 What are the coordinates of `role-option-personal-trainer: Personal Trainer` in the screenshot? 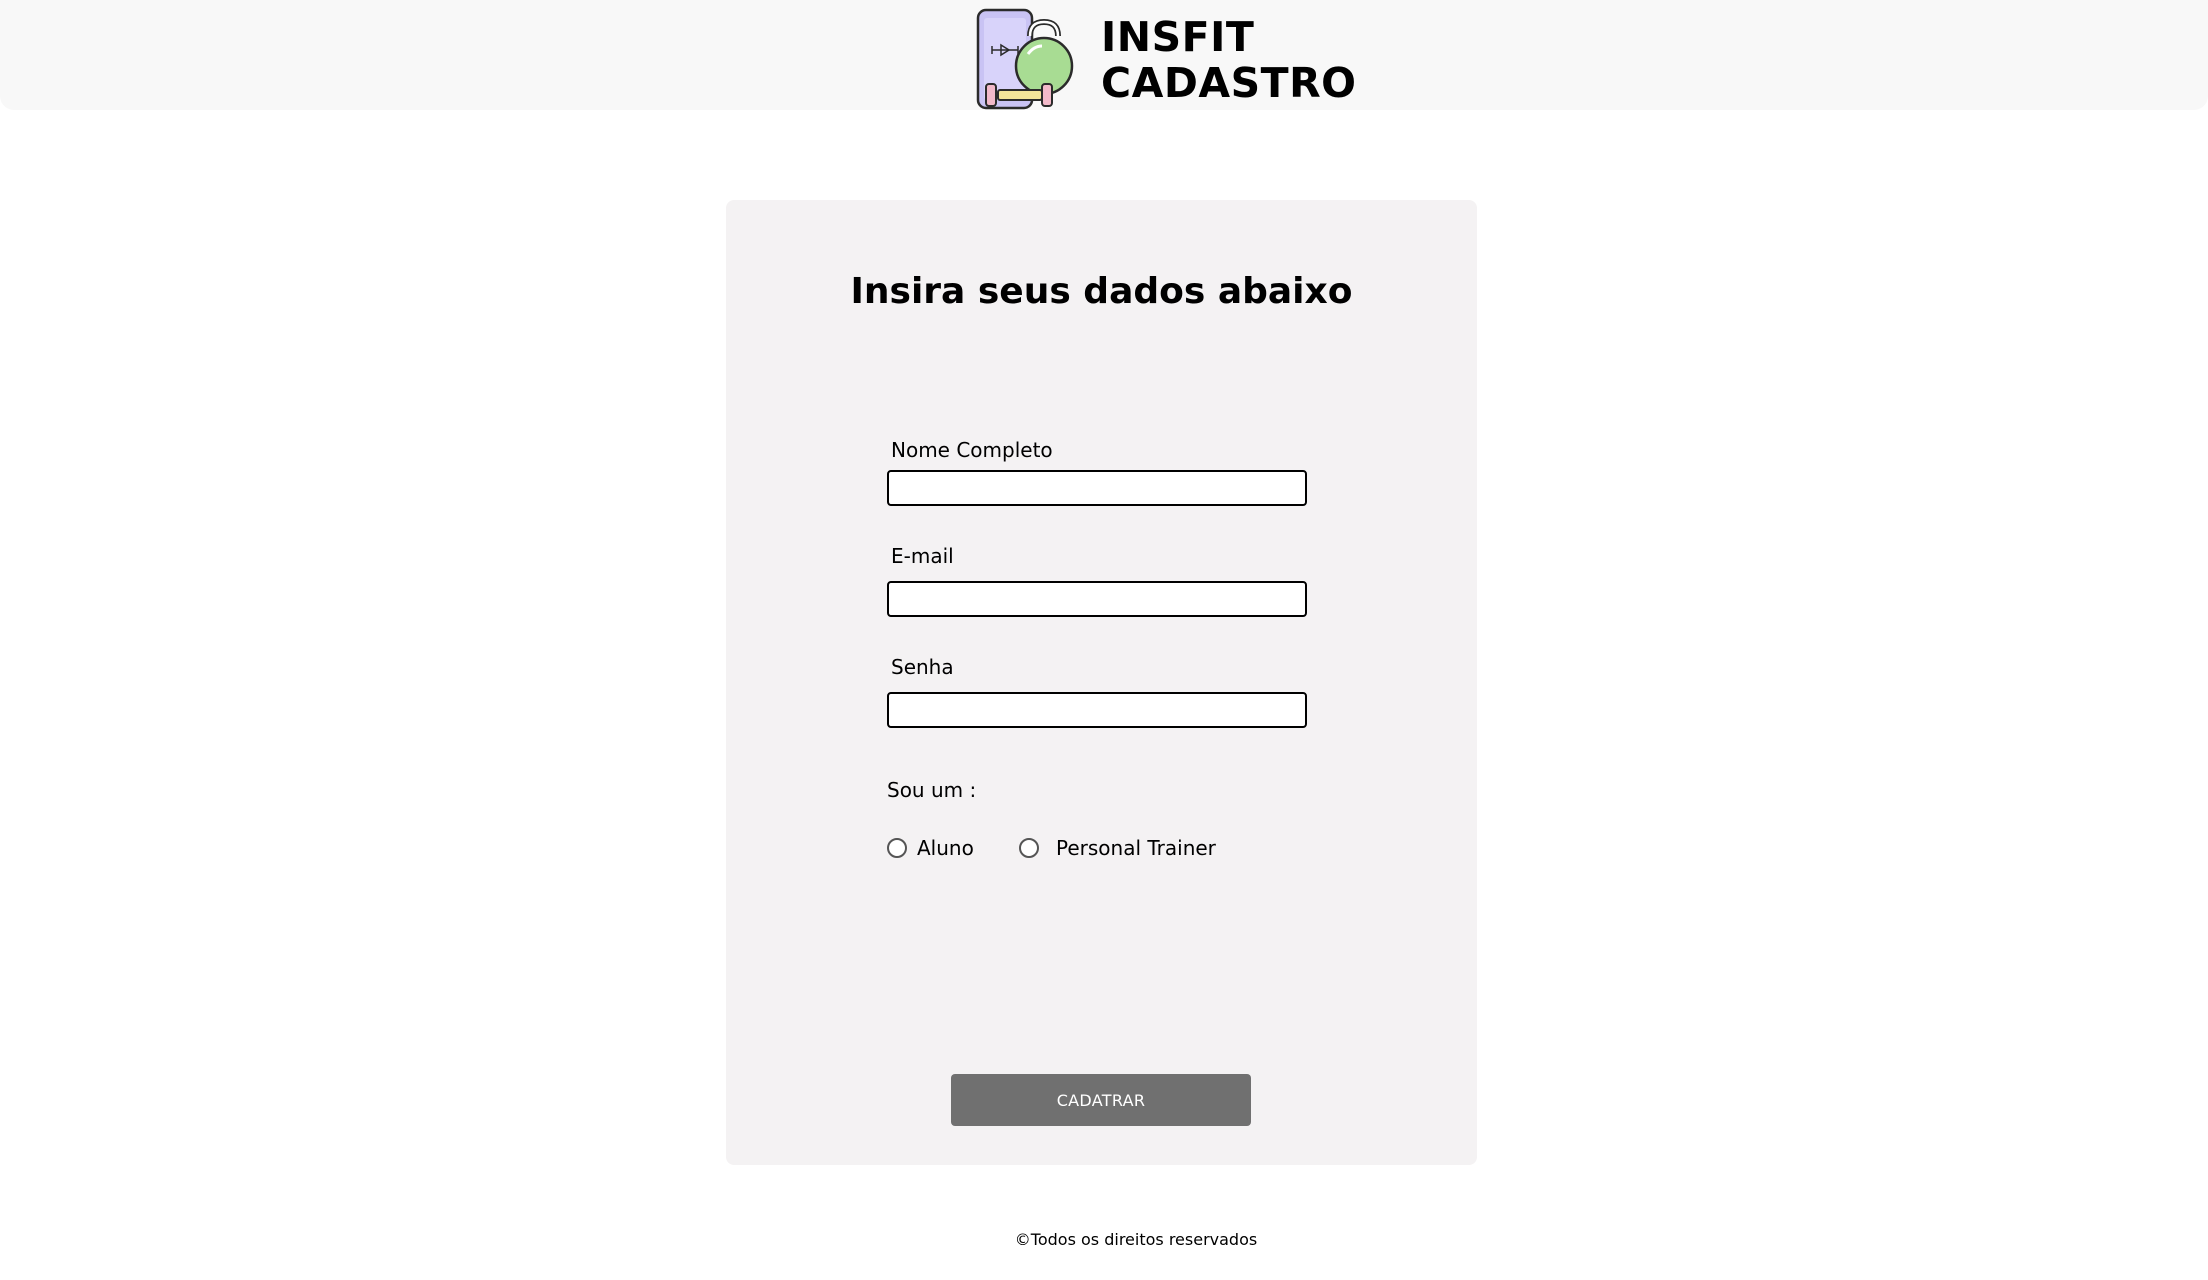 It's located at (1117, 848).